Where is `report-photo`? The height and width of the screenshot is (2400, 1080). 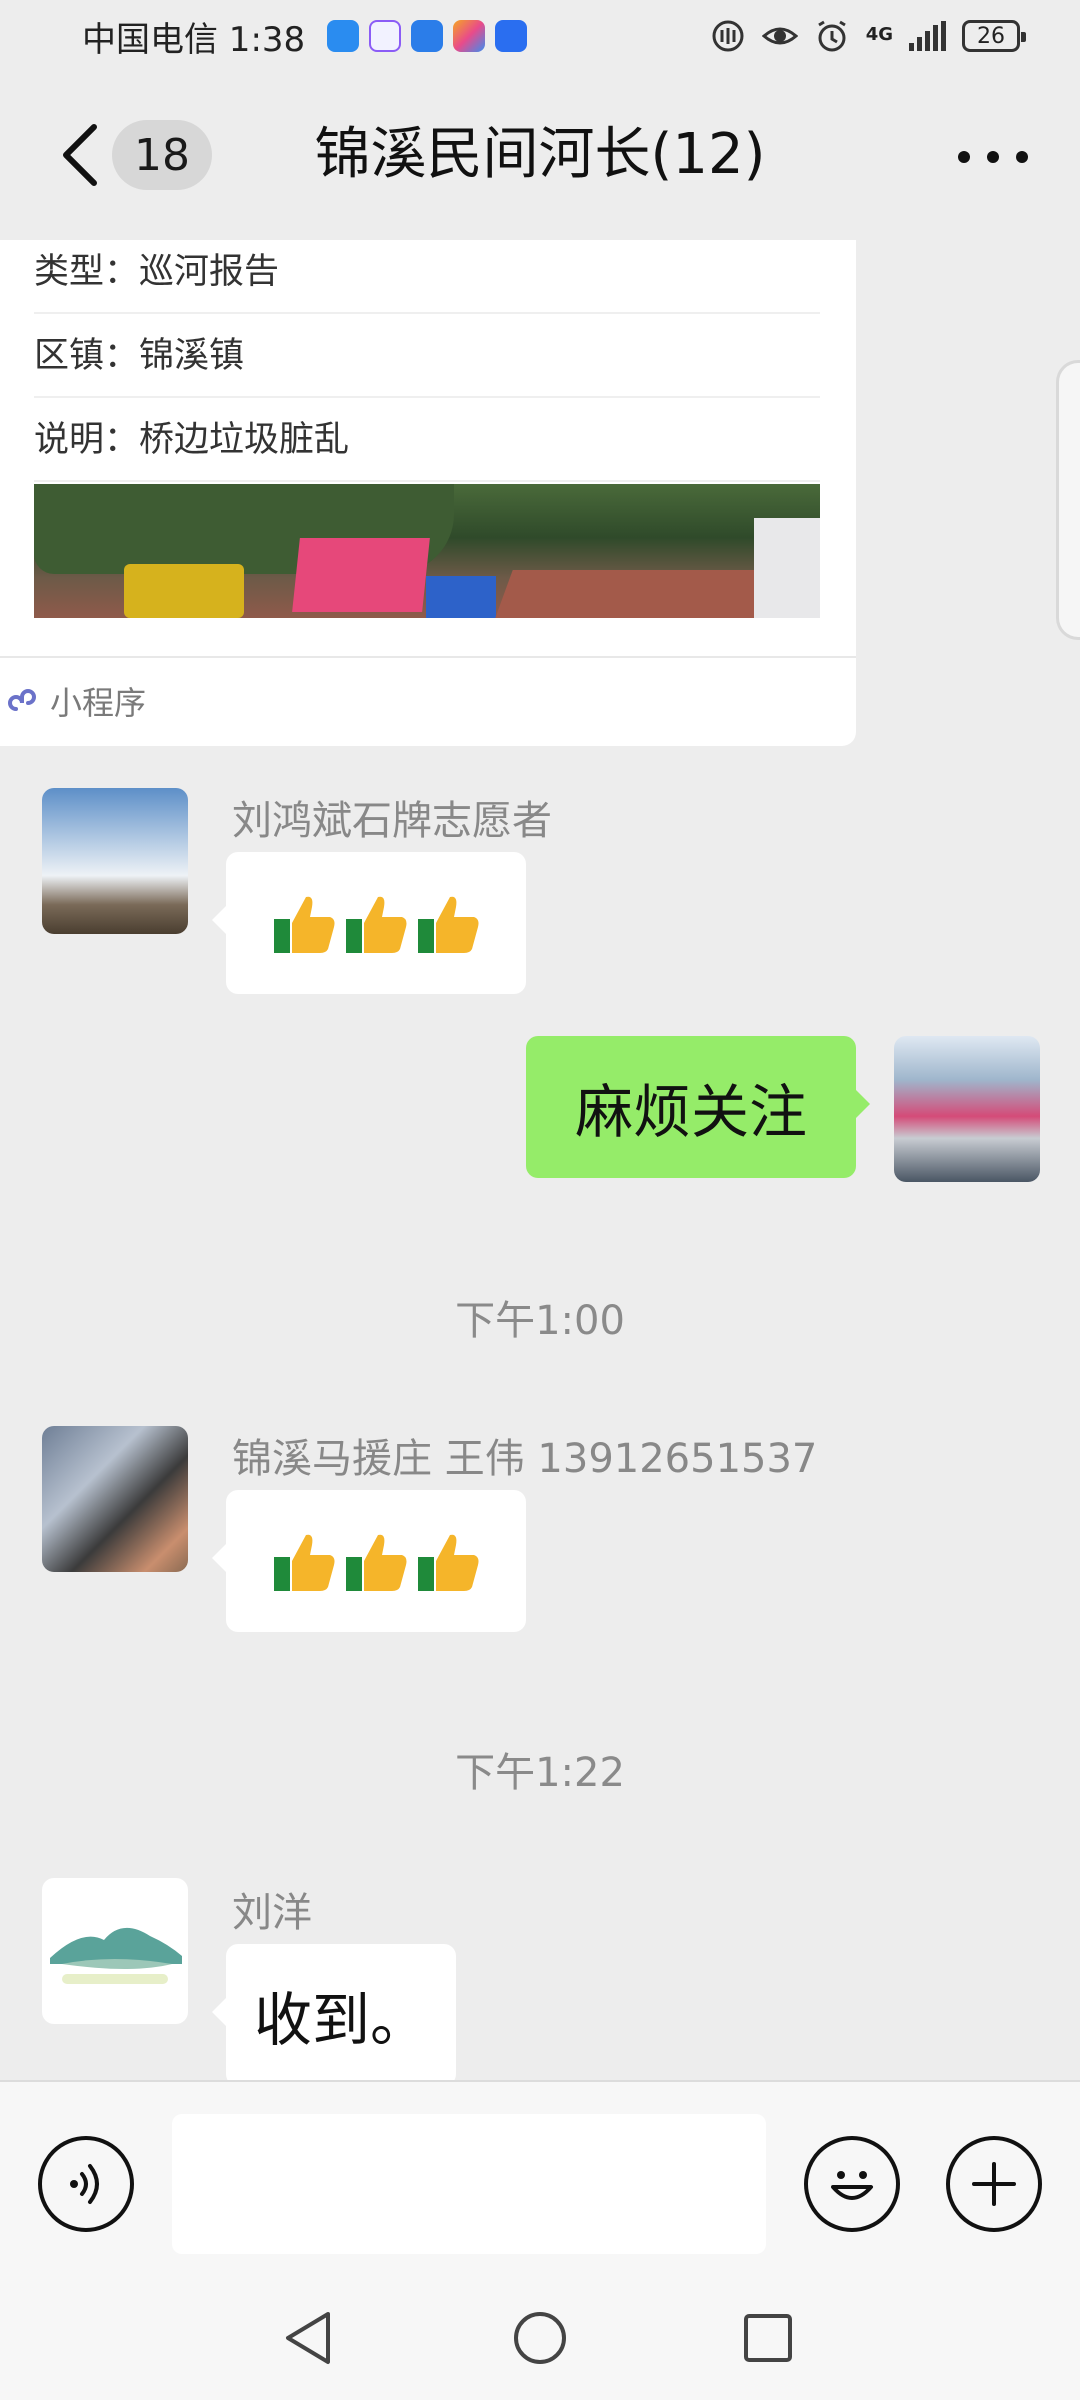
report-photo is located at coordinates (427, 551).